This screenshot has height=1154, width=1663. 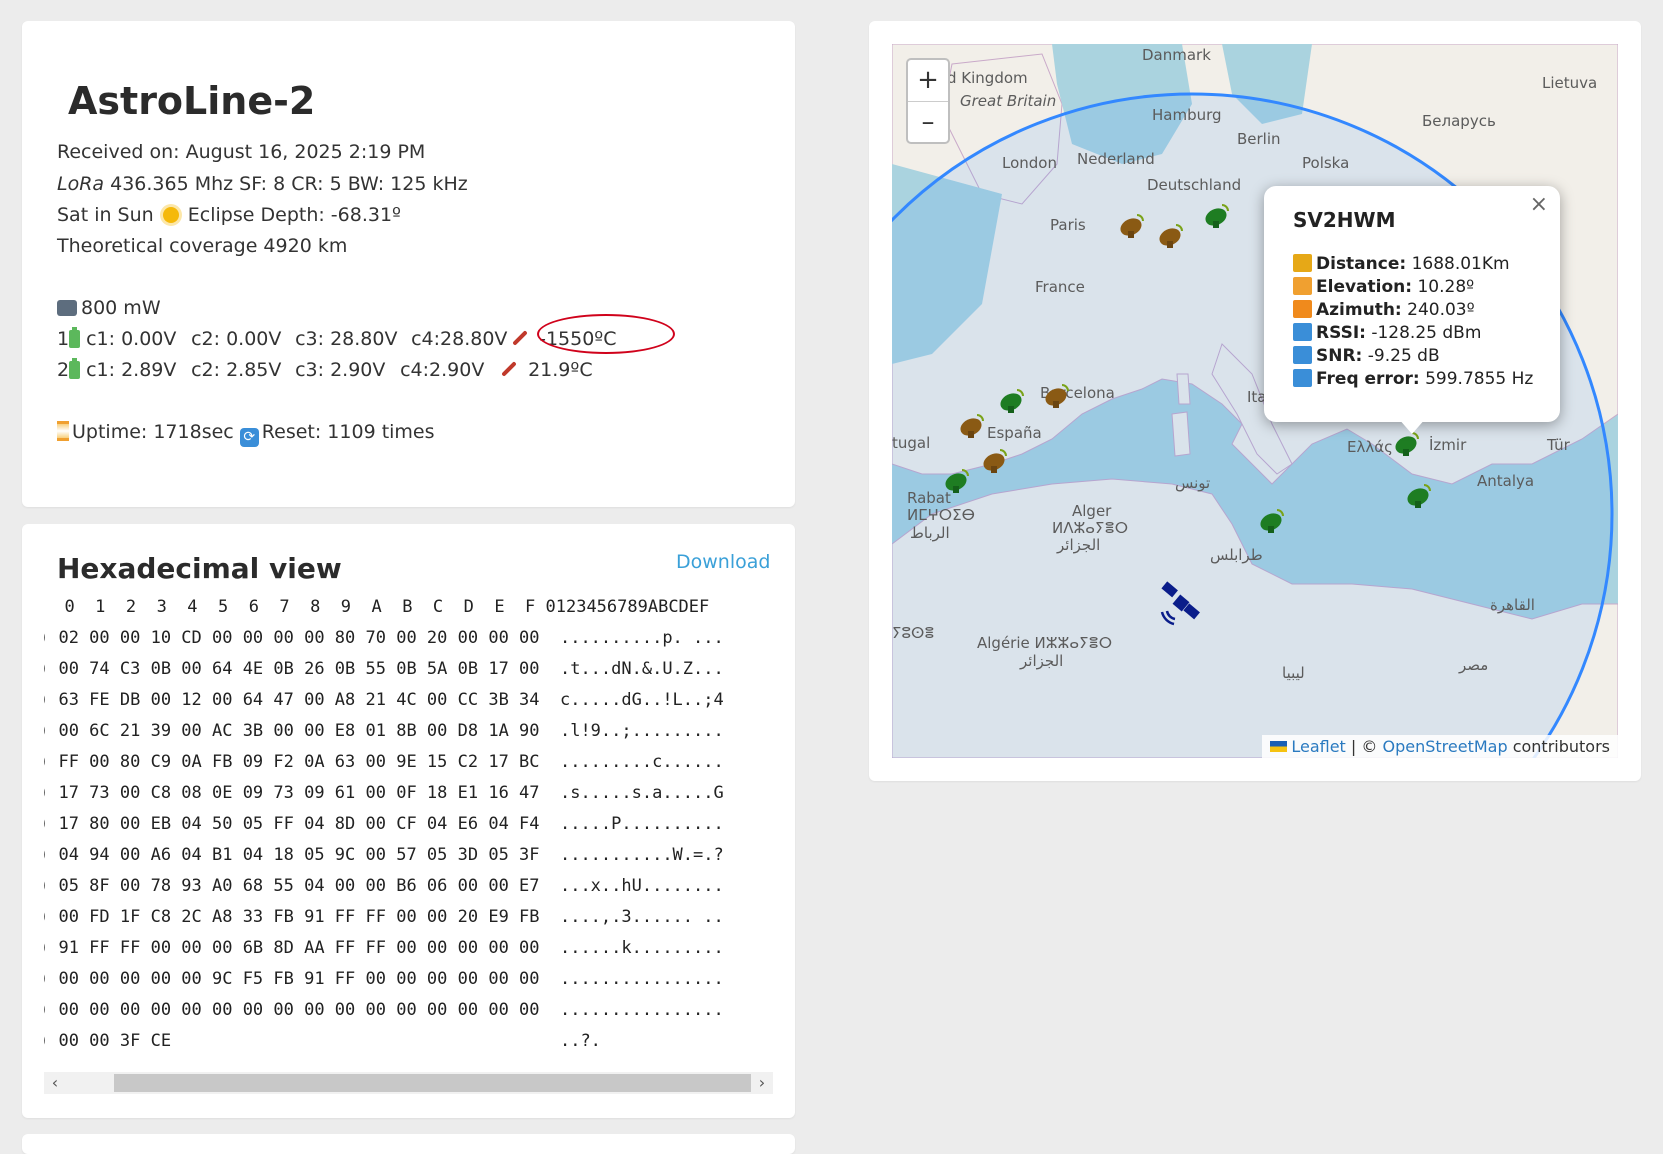 I want to click on map-place-label: Danmark, so click(x=1176, y=55).